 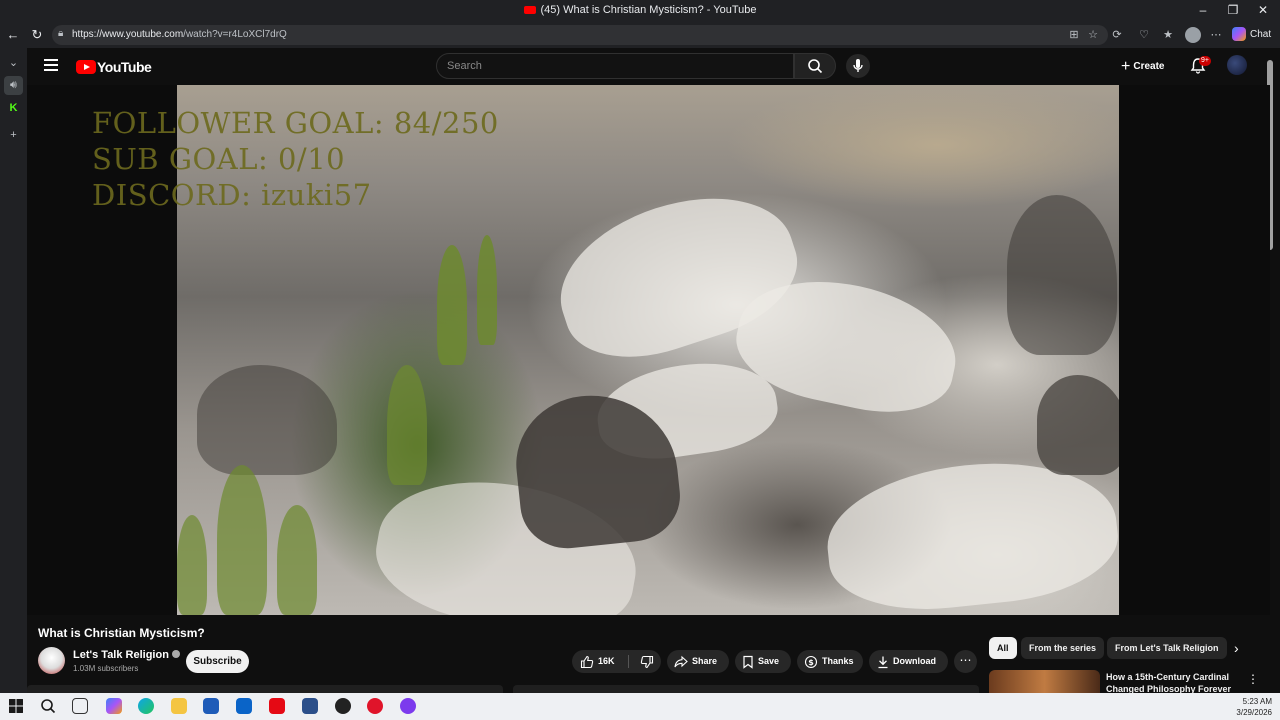 I want to click on bookmark-icon, so click(x=748, y=662).